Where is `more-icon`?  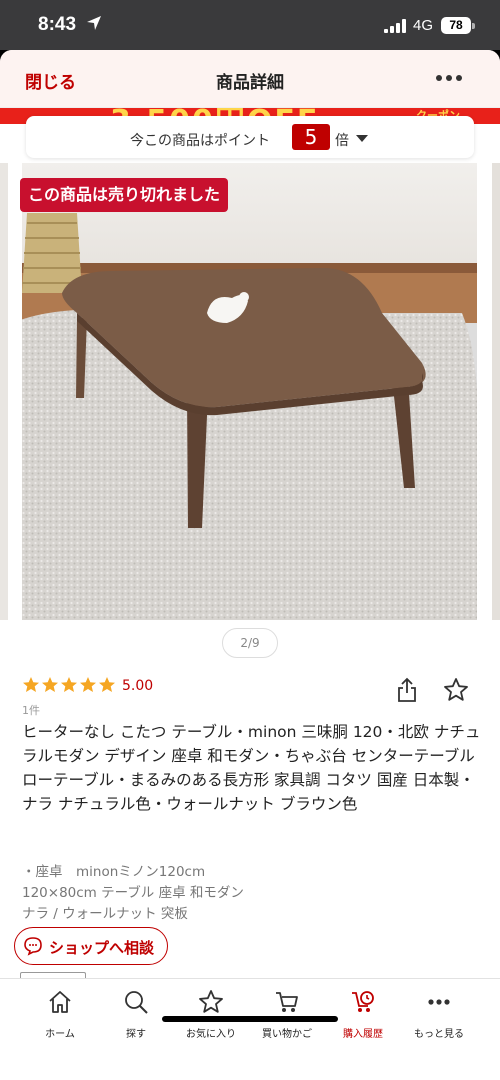
more-icon is located at coordinates (439, 1002).